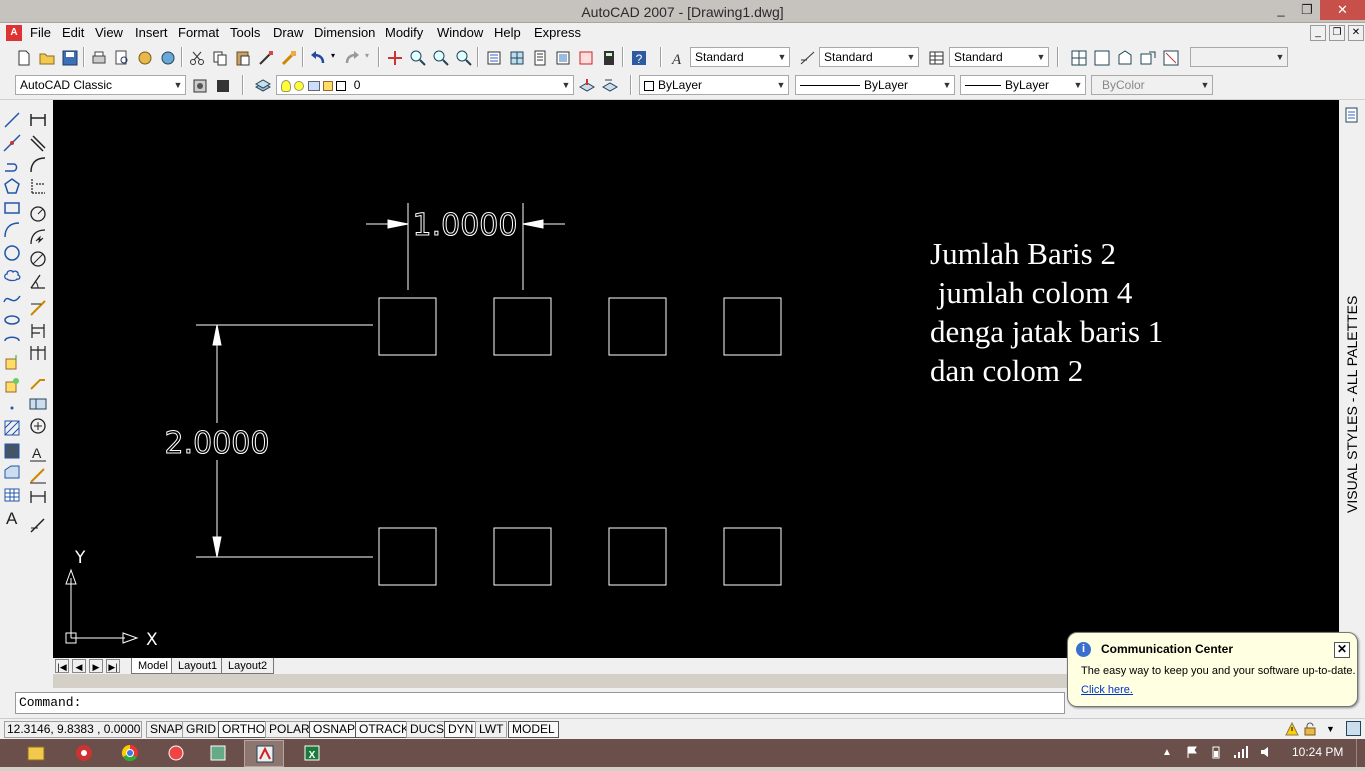 The image size is (1365, 771). Describe the element at coordinates (1342, 10) in the screenshot. I see `close-button: ✕` at that location.